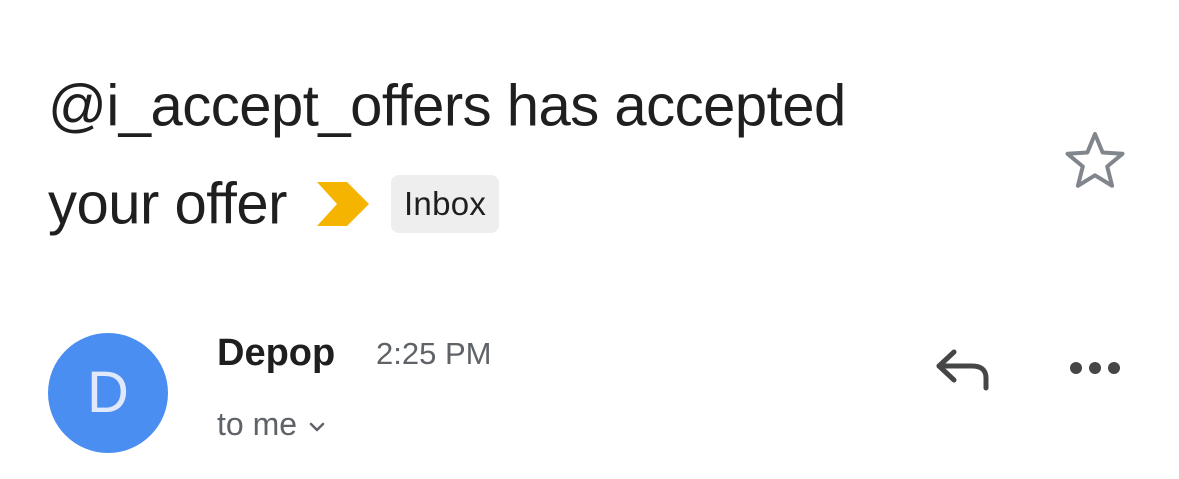 The height and width of the screenshot is (479, 1179). I want to click on subject-text-2: your offer, so click(167, 204).